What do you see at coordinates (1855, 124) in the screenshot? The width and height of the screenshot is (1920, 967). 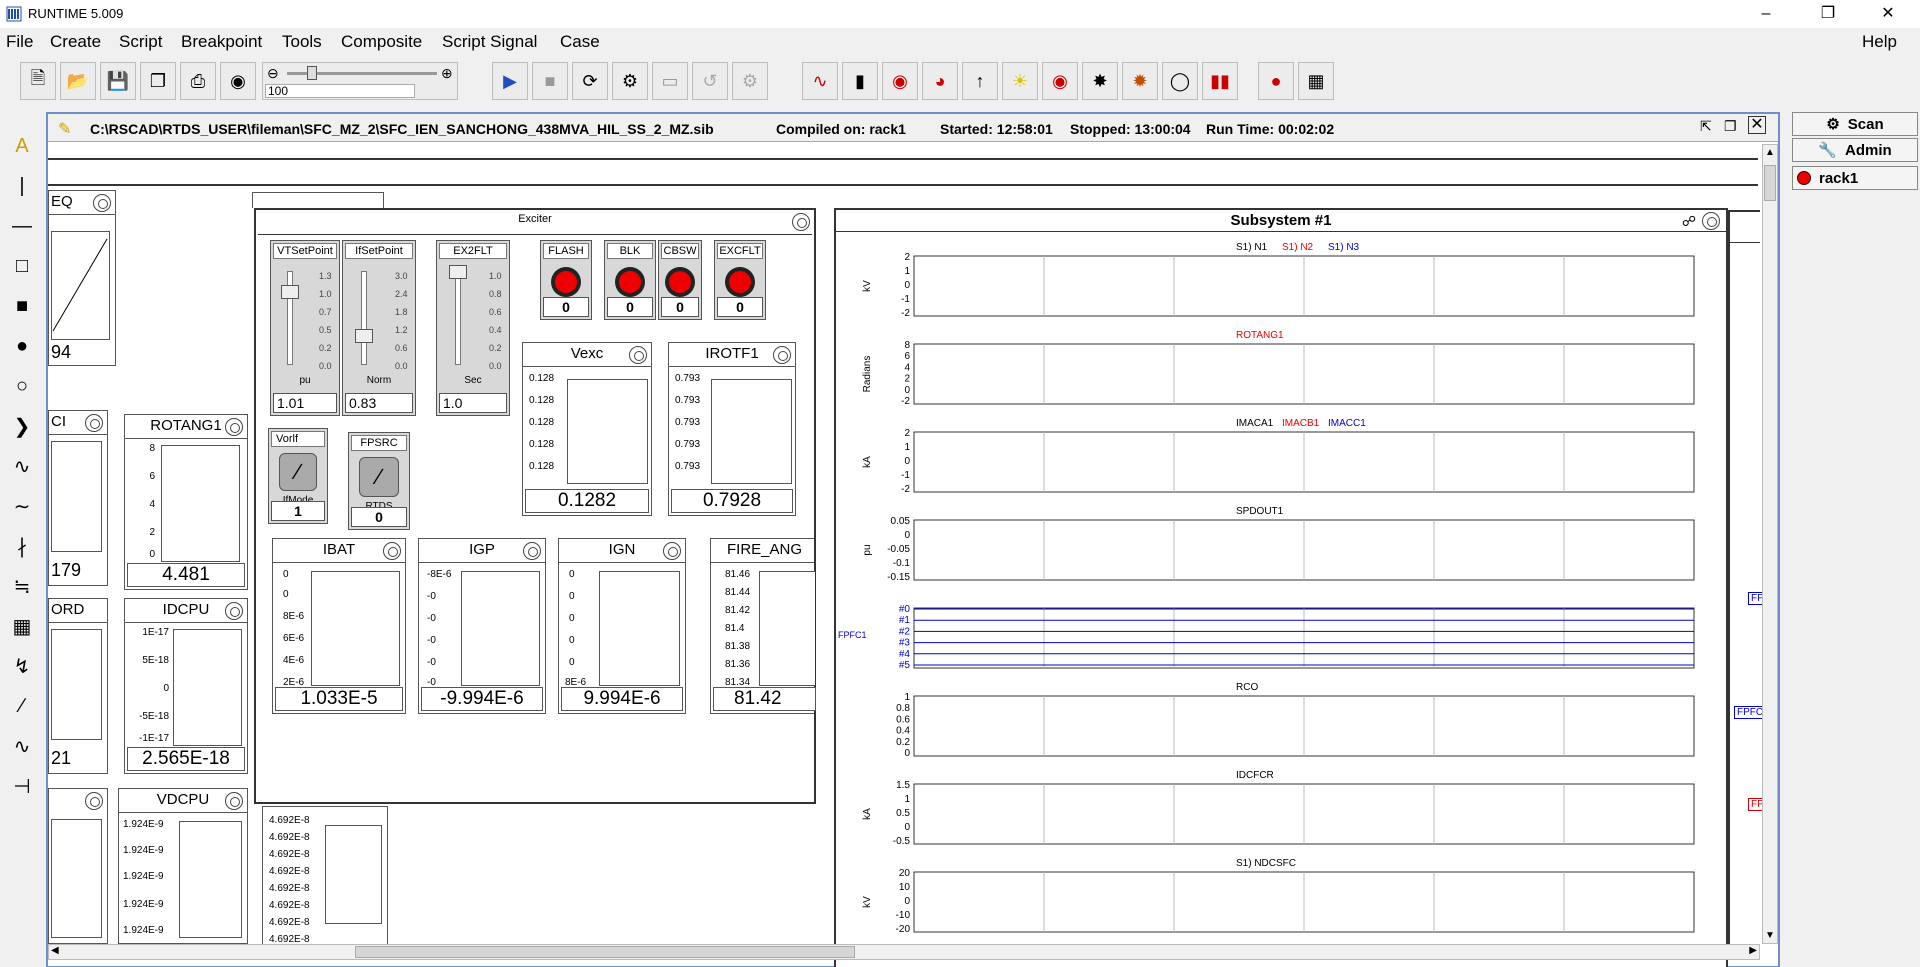 I see `scan-button: ⚙ Scan` at bounding box center [1855, 124].